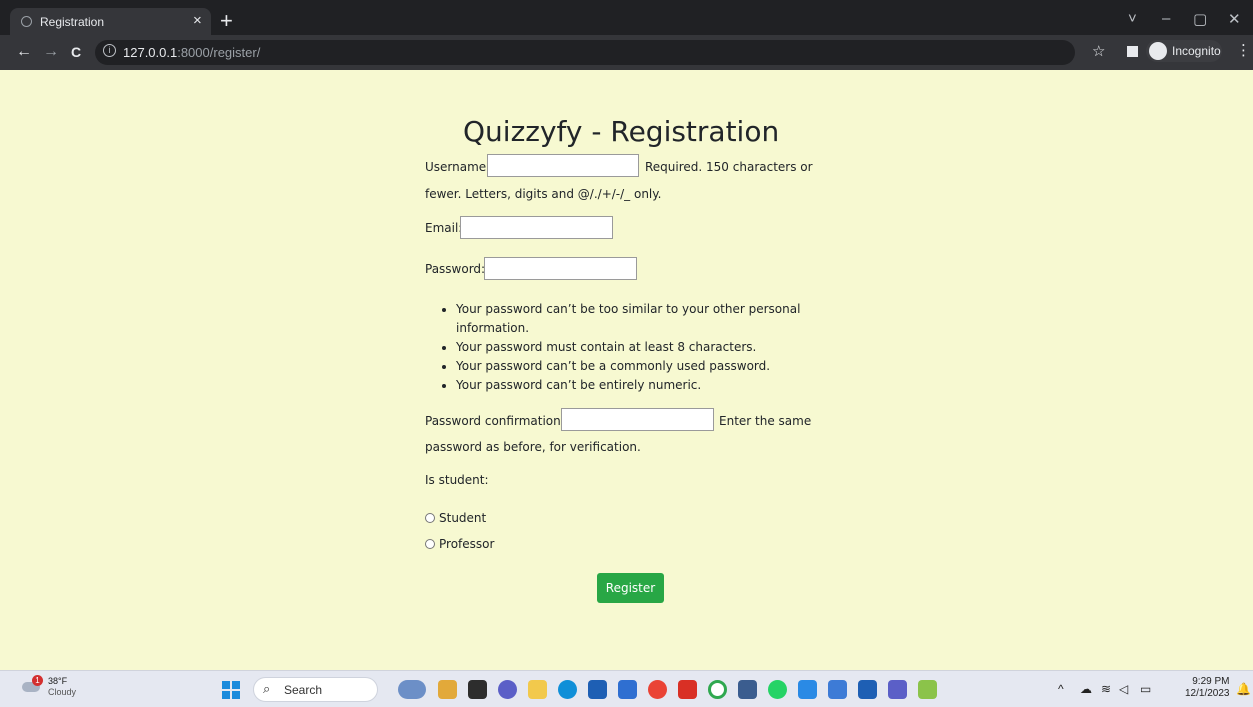  I want to click on password2-input, so click(637, 419).